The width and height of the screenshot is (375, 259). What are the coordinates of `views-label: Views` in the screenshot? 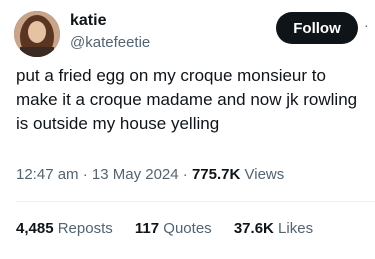 It's located at (264, 174).